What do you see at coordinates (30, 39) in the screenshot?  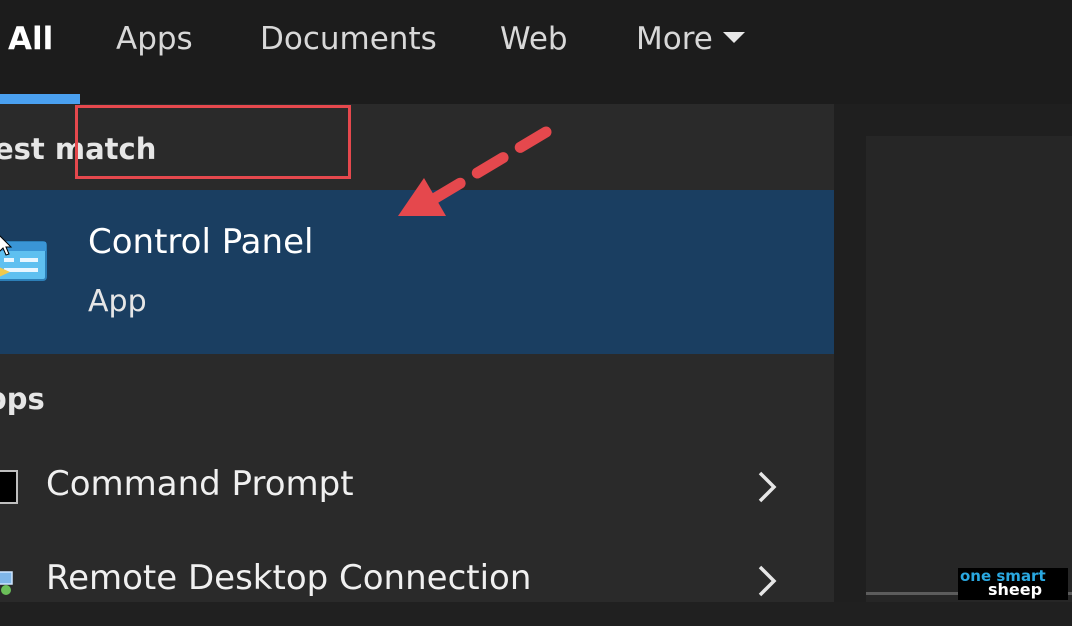 I see `tab-all: All` at bounding box center [30, 39].